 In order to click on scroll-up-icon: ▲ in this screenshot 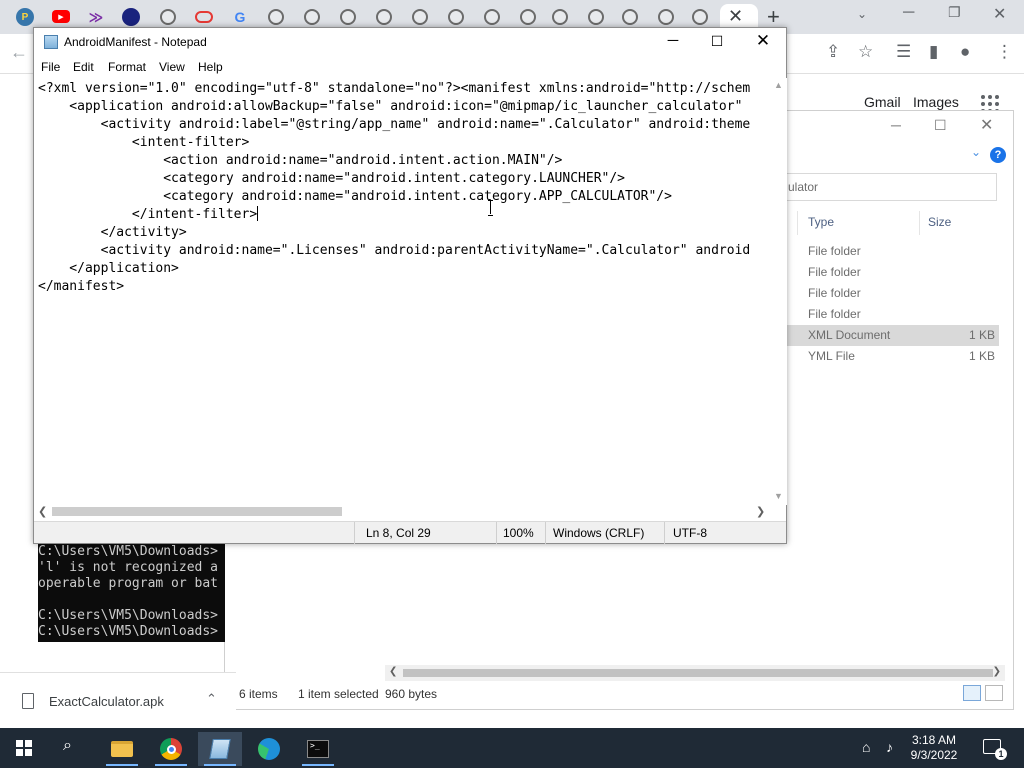, I will do `click(778, 85)`.